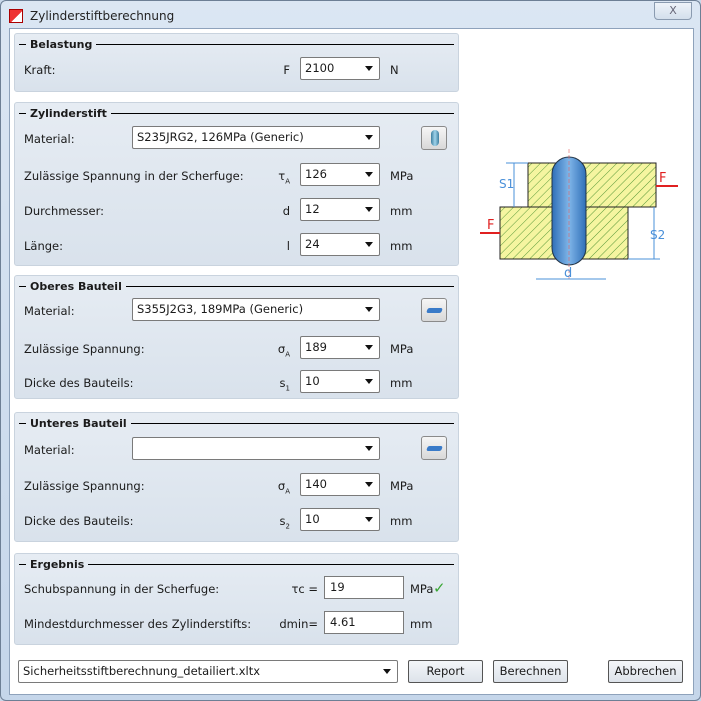 This screenshot has width=701, height=701. I want to click on lower-stress-unit: MPa, so click(402, 486).